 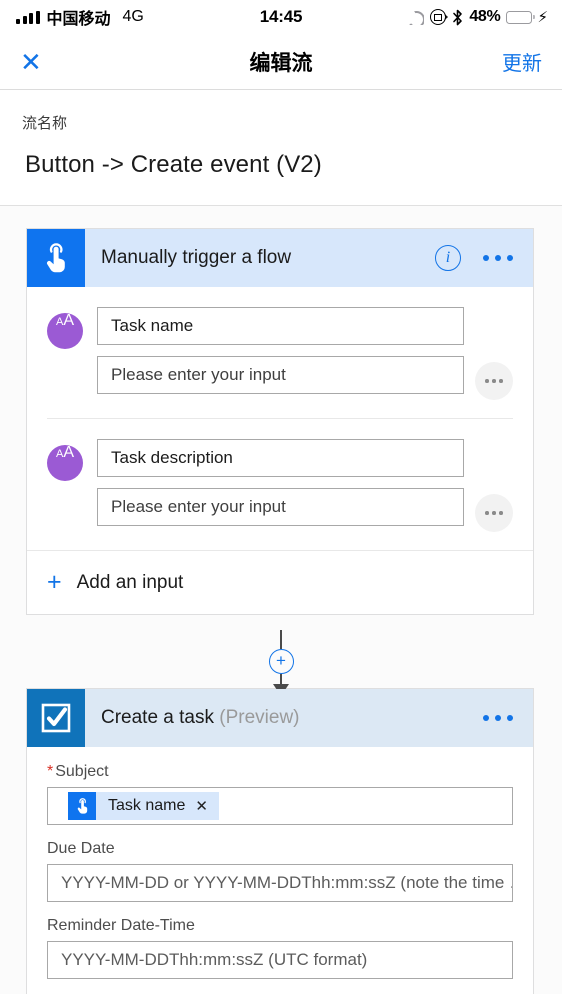 What do you see at coordinates (133, 16) in the screenshot?
I see `network-type-label: 4G` at bounding box center [133, 16].